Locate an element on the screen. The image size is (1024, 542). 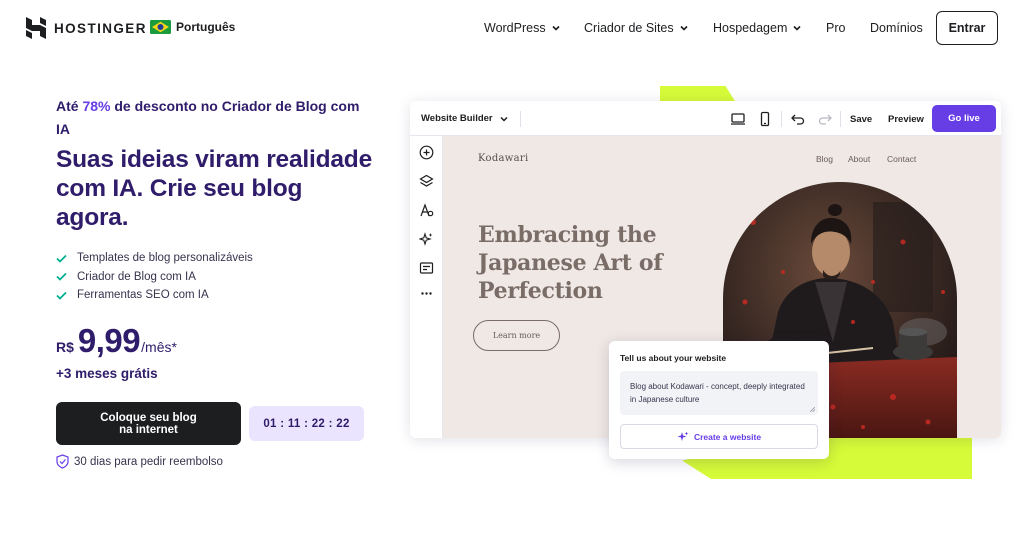
promo-prefix: Até is located at coordinates (69, 106).